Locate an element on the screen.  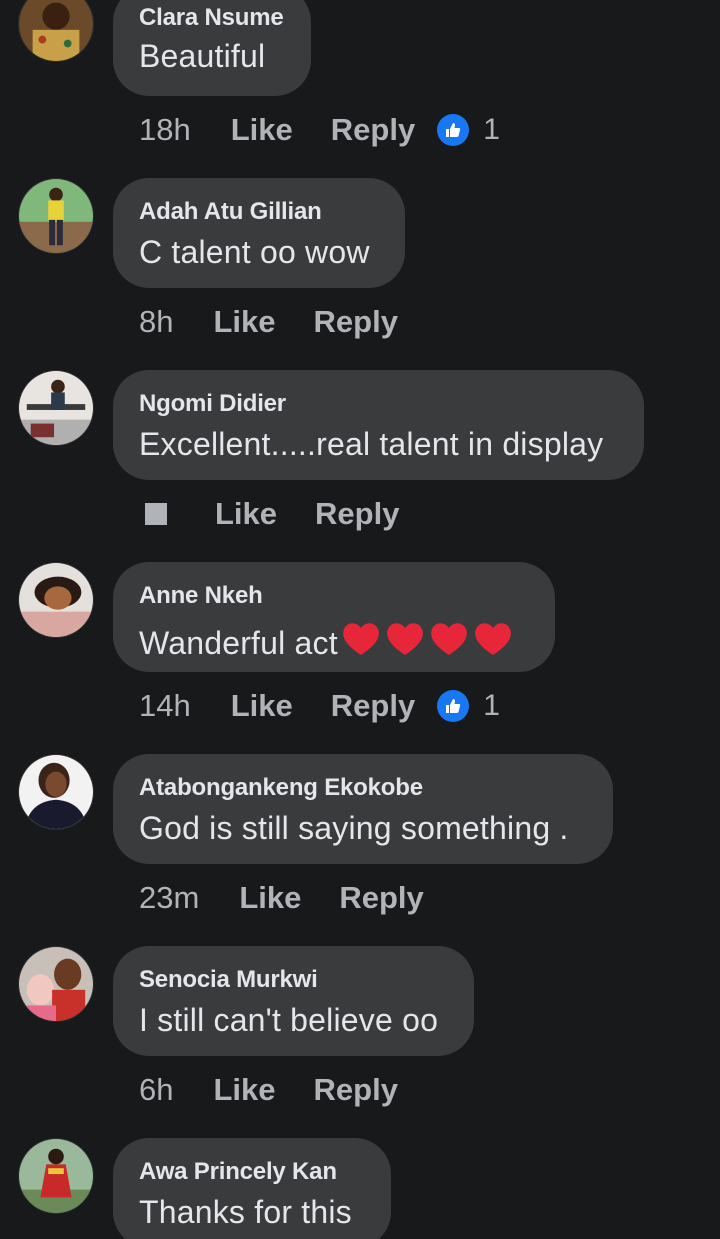
comment-timestamp: 6h is located at coordinates (156, 1090).